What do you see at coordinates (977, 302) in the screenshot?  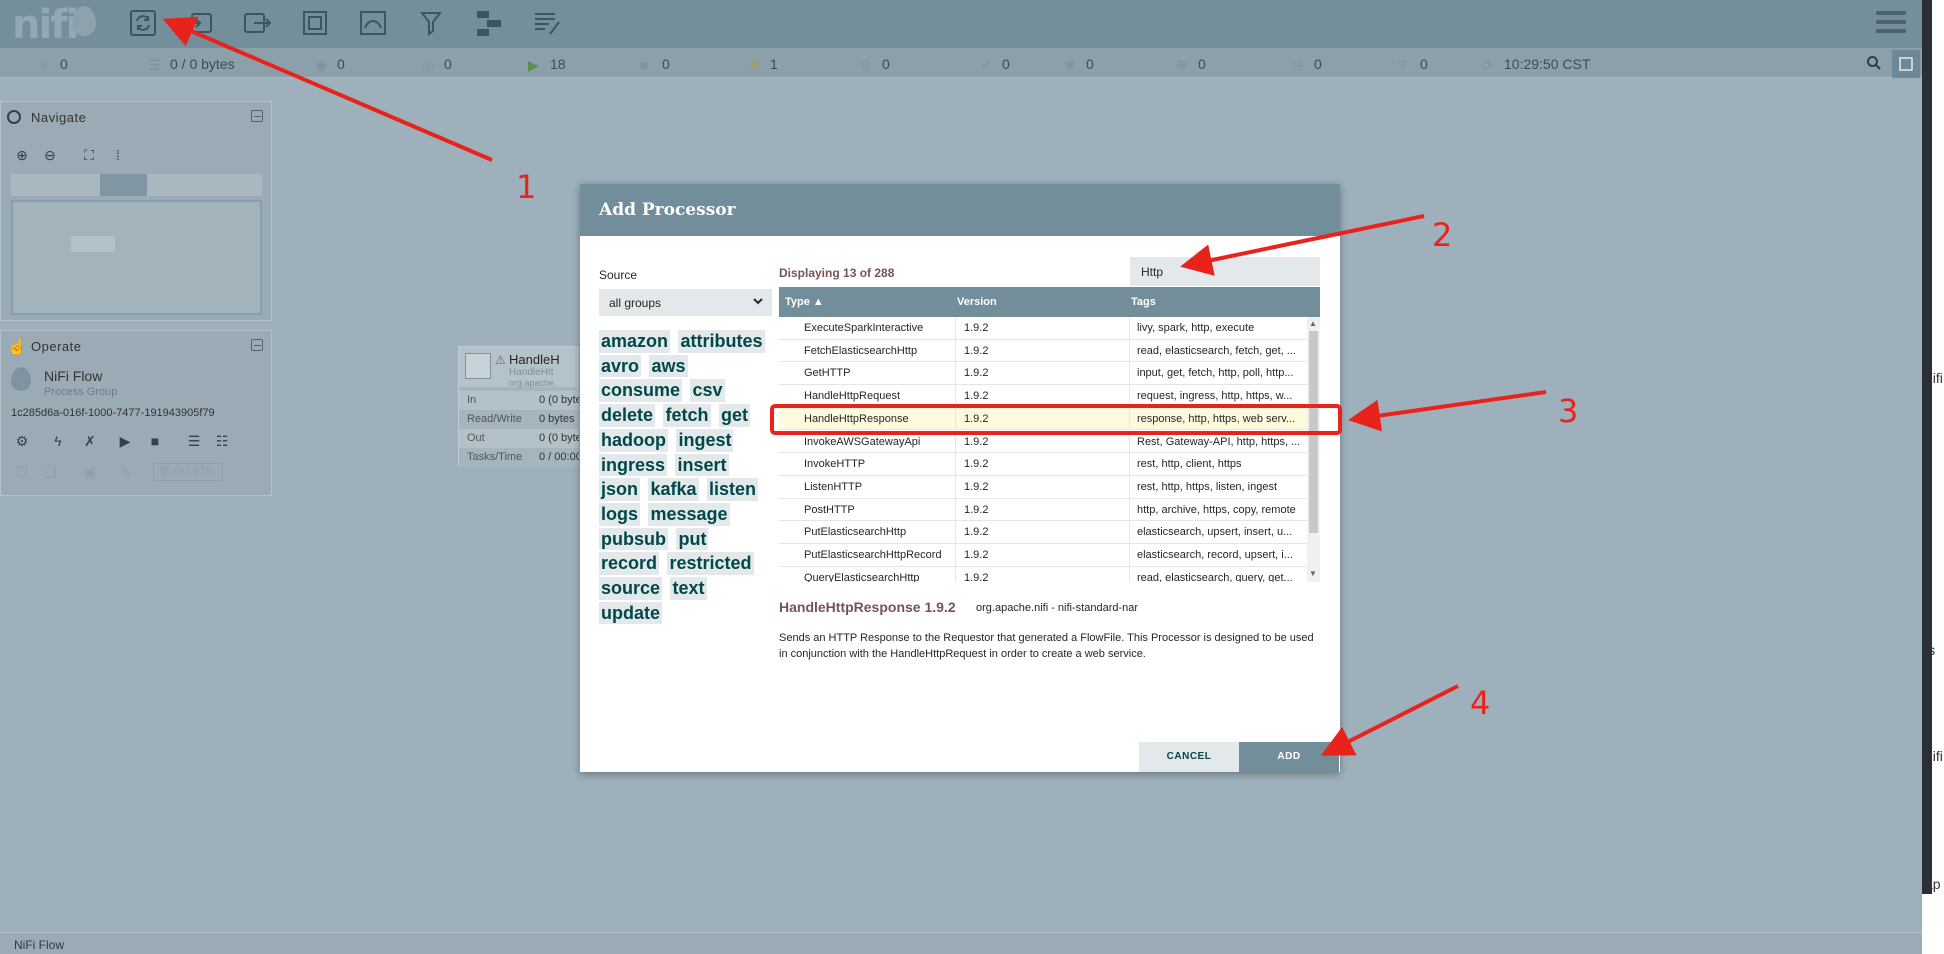 I see `column-version: Version` at bounding box center [977, 302].